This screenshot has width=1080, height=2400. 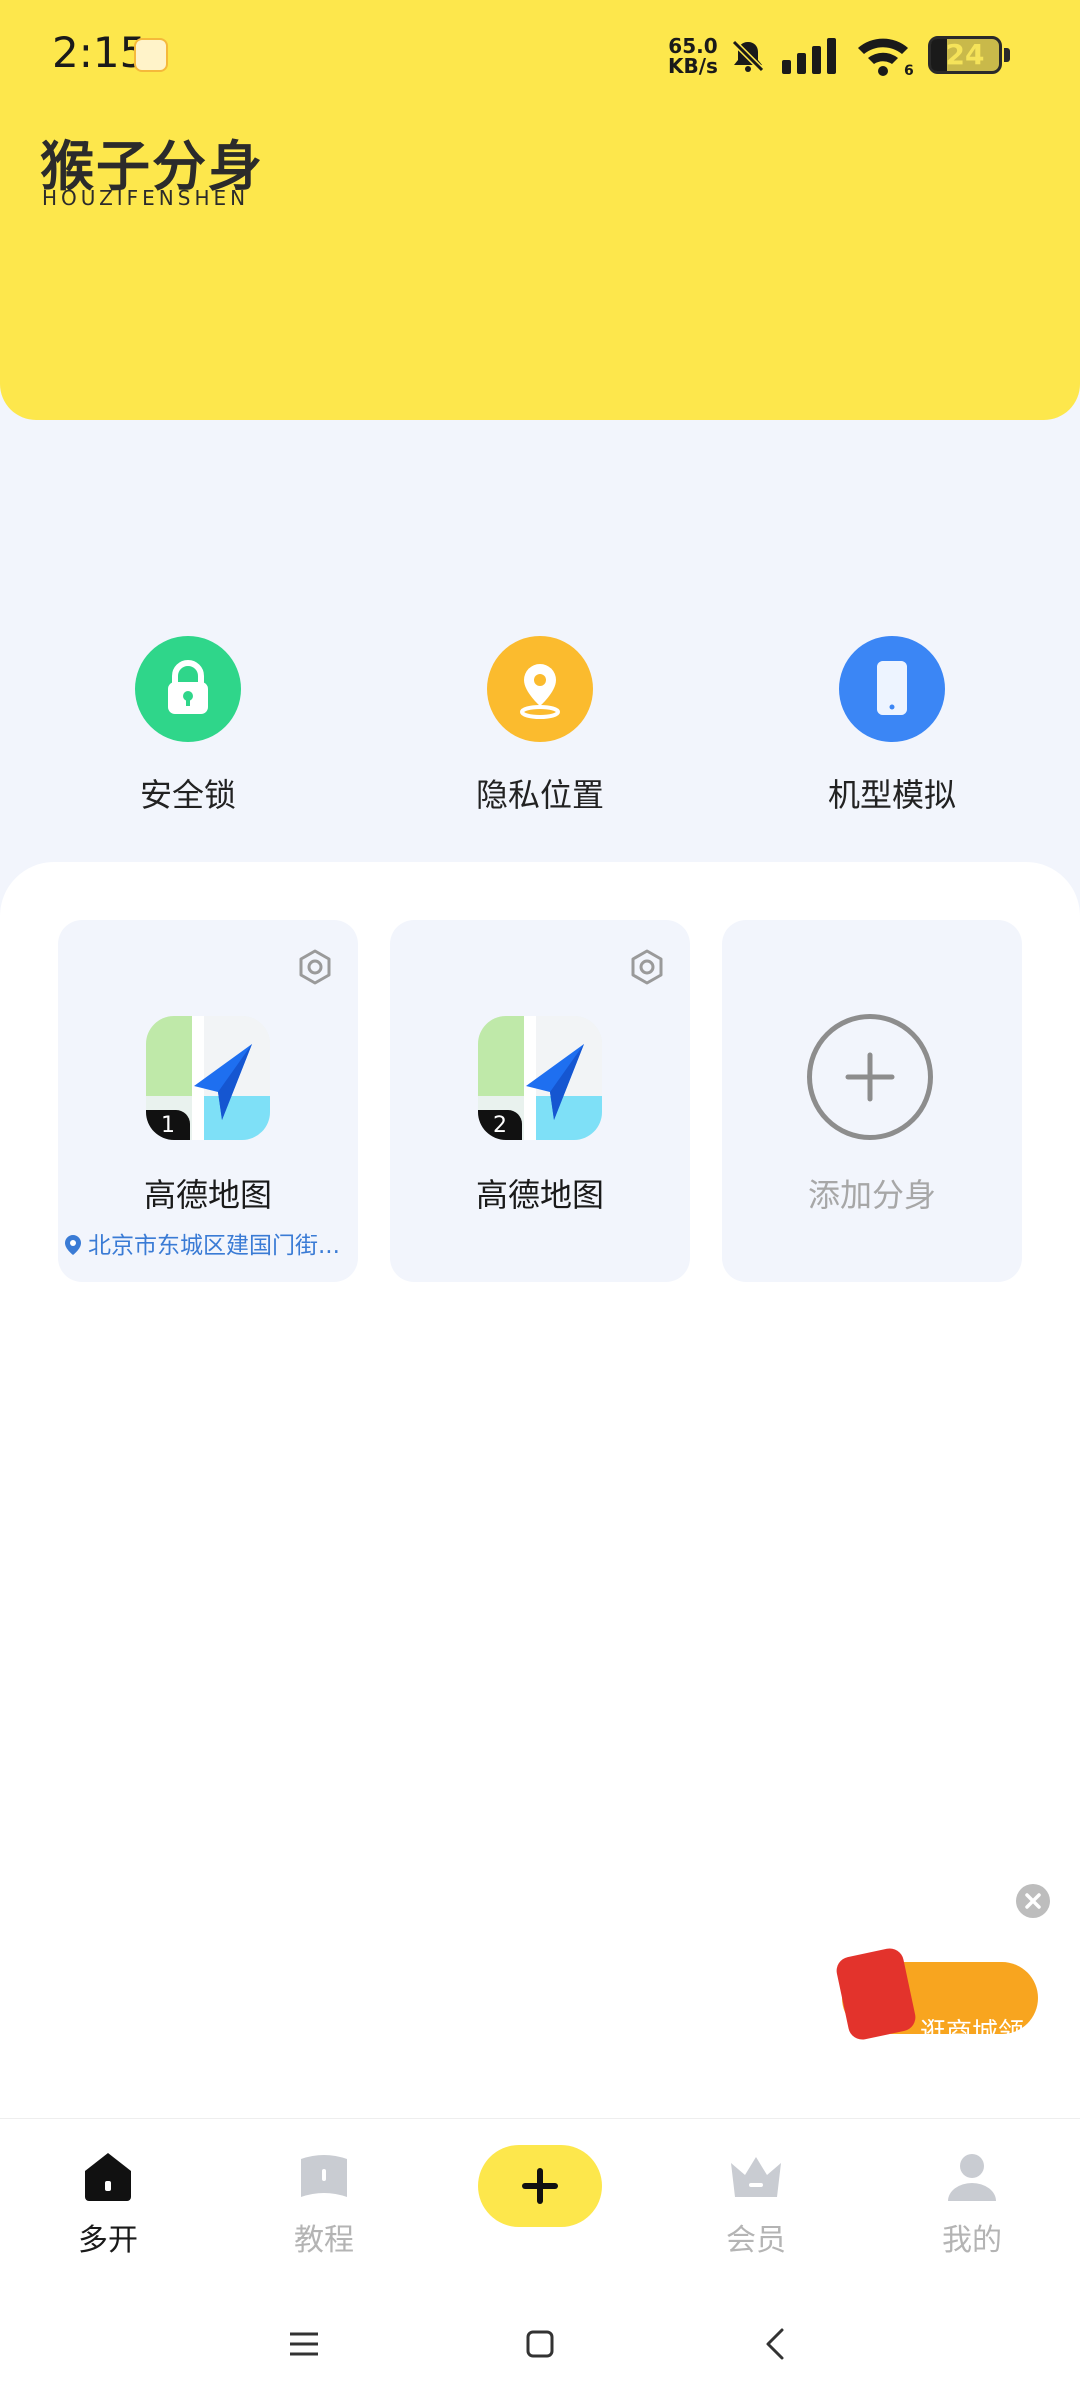 I want to click on add-center-button, so click(x=540, y=2186).